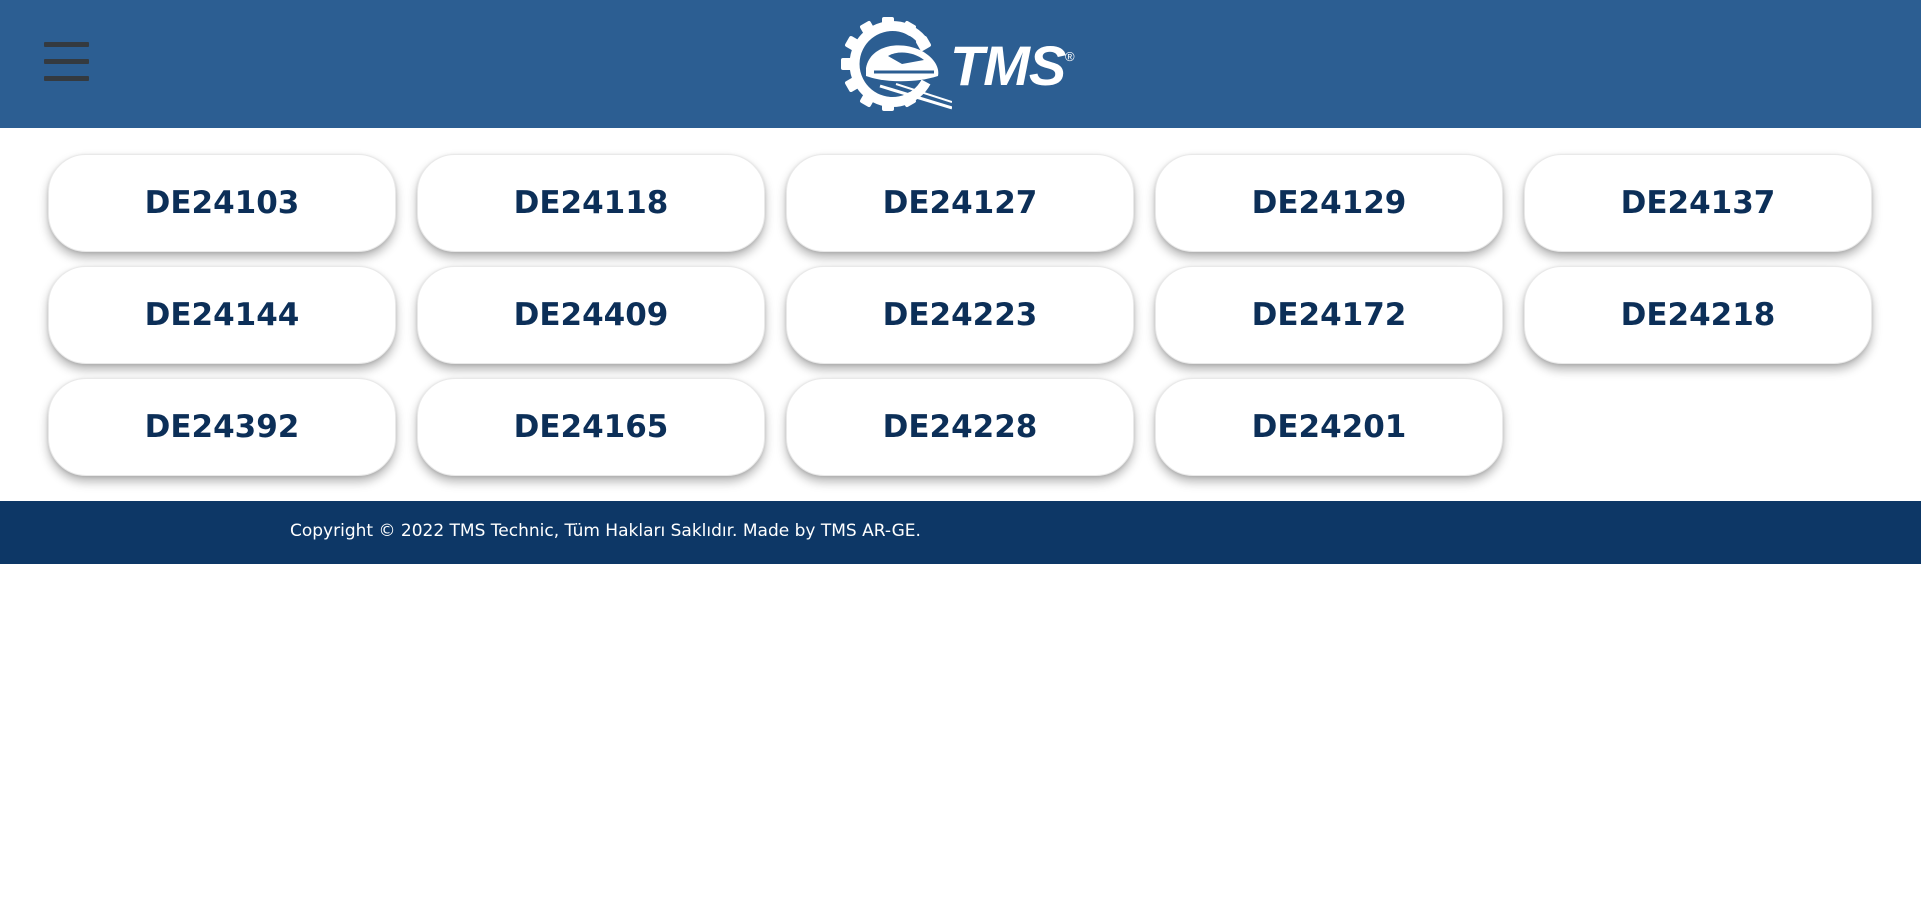 The width and height of the screenshot is (1921, 897). What do you see at coordinates (66, 44) in the screenshot?
I see `hamburger-icon` at bounding box center [66, 44].